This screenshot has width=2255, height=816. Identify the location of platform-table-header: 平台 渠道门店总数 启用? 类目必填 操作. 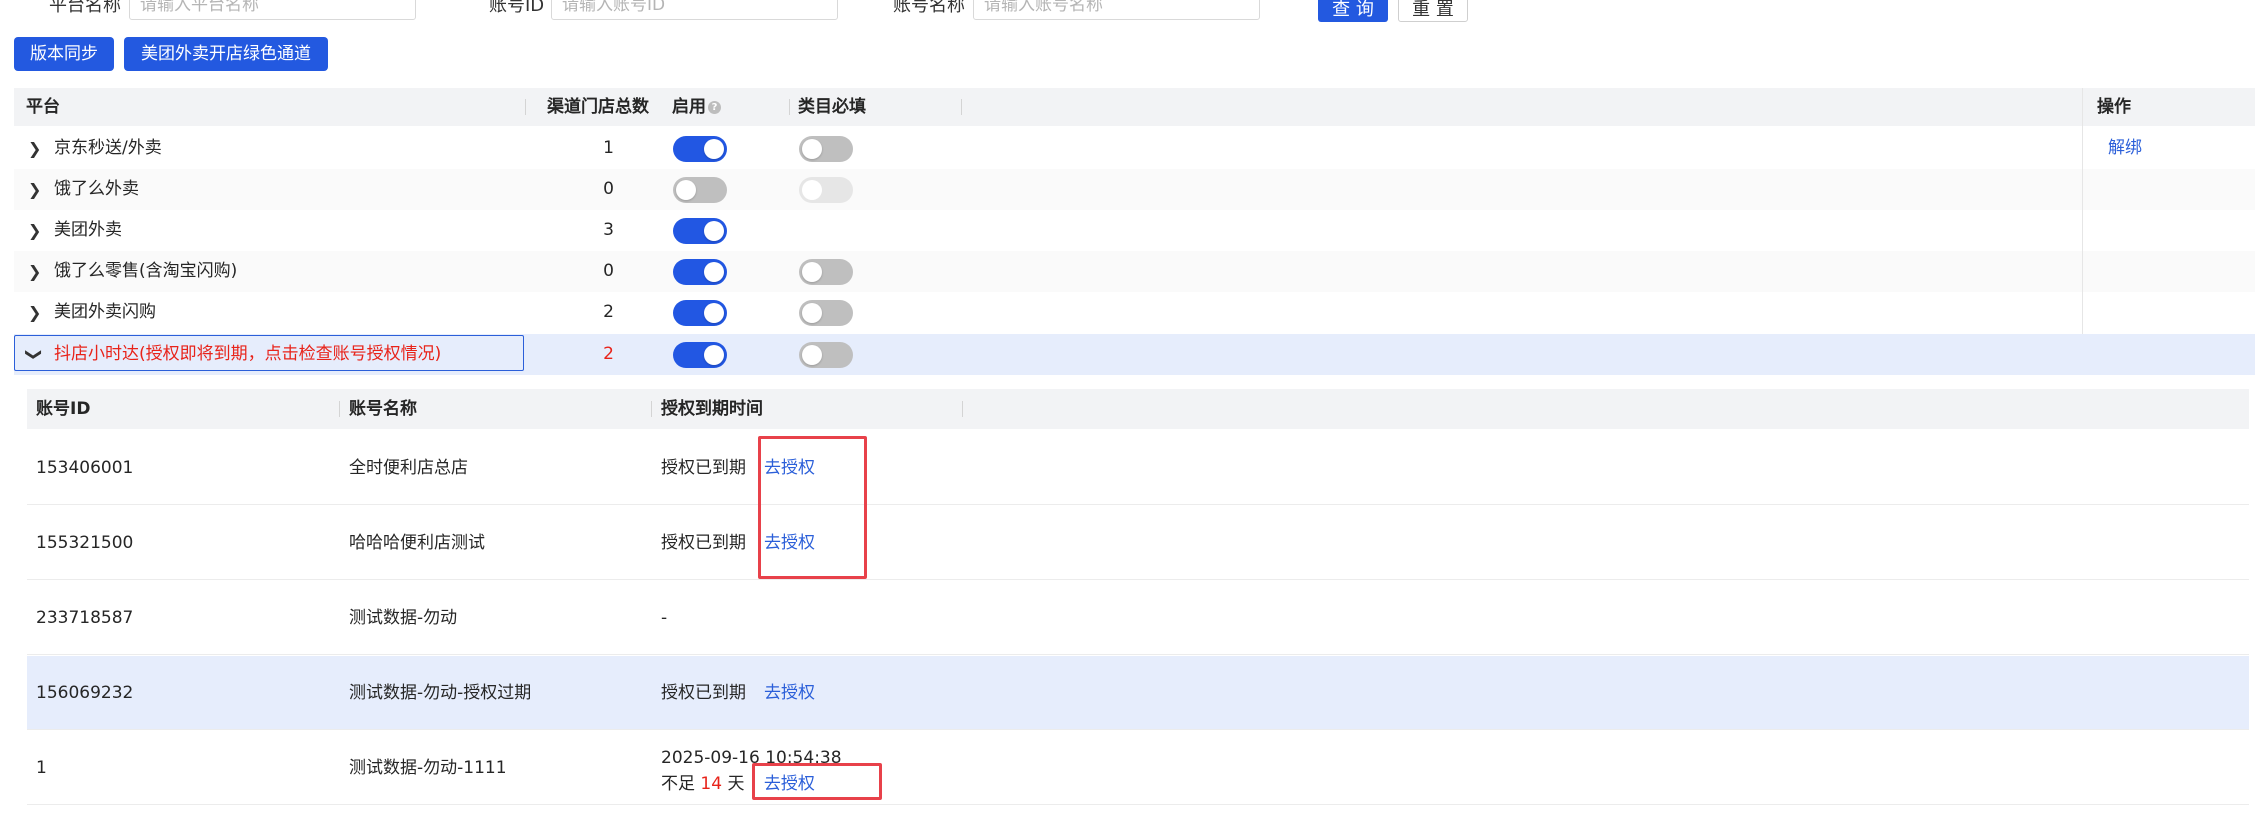
(1134, 107).